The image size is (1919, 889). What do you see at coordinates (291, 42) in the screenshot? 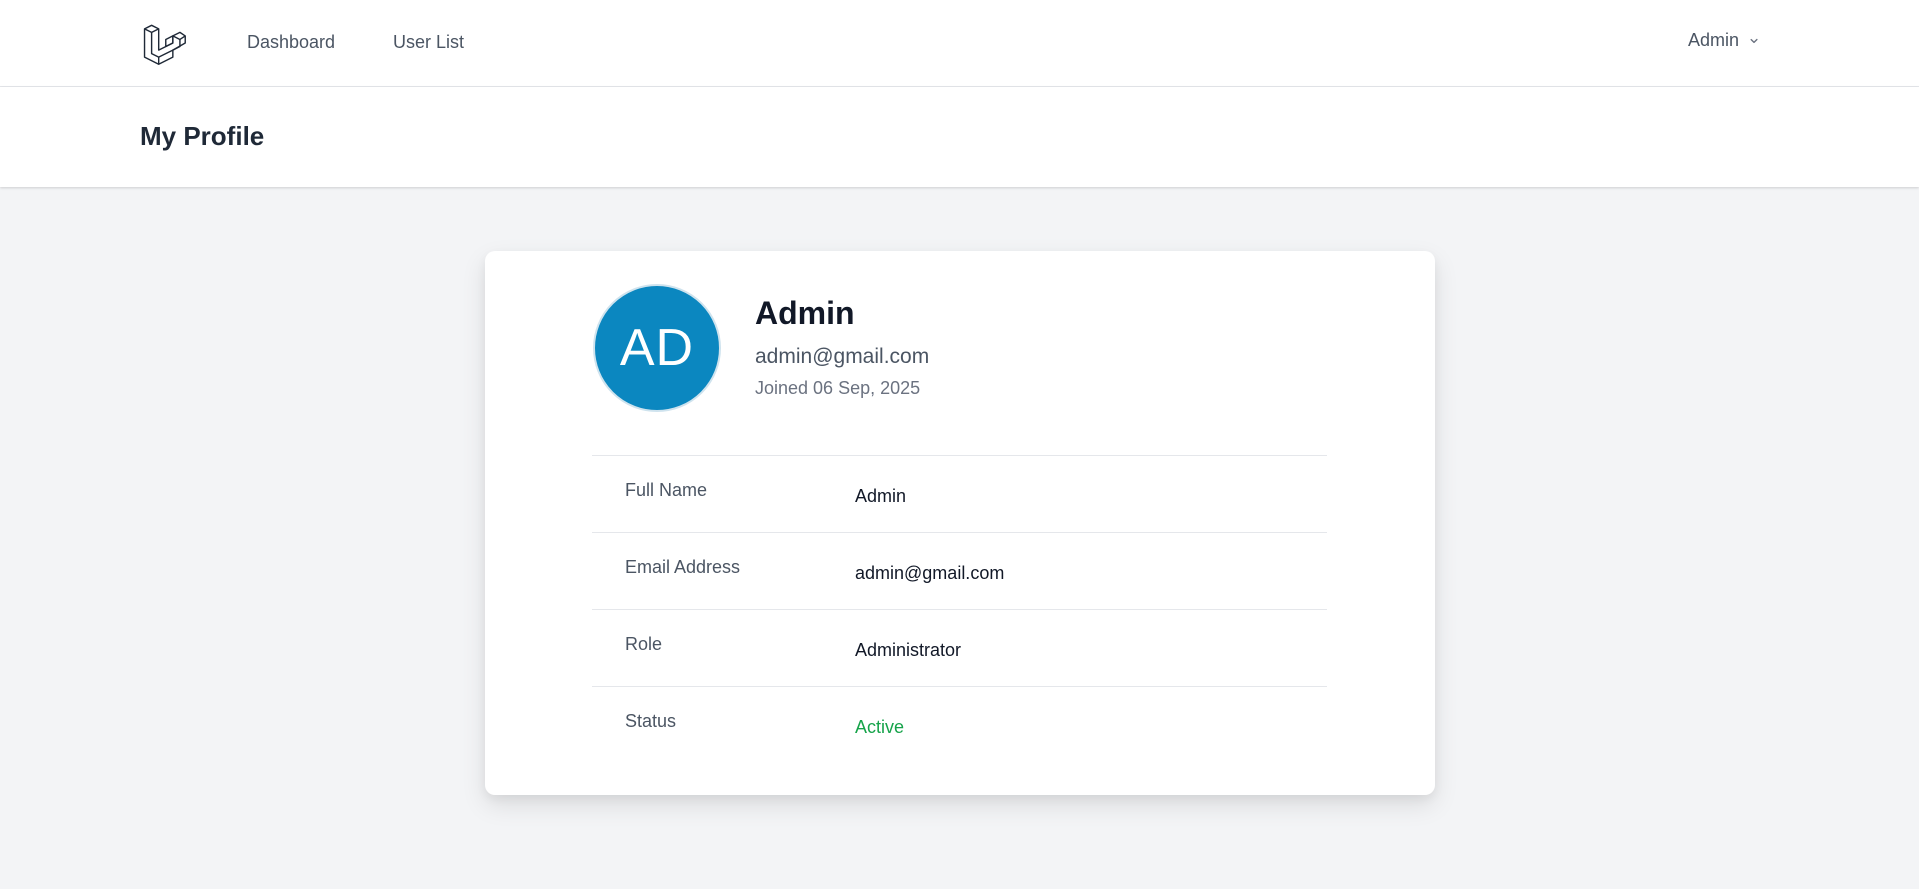
I see `nav-link-dashboard: Dashboard` at bounding box center [291, 42].